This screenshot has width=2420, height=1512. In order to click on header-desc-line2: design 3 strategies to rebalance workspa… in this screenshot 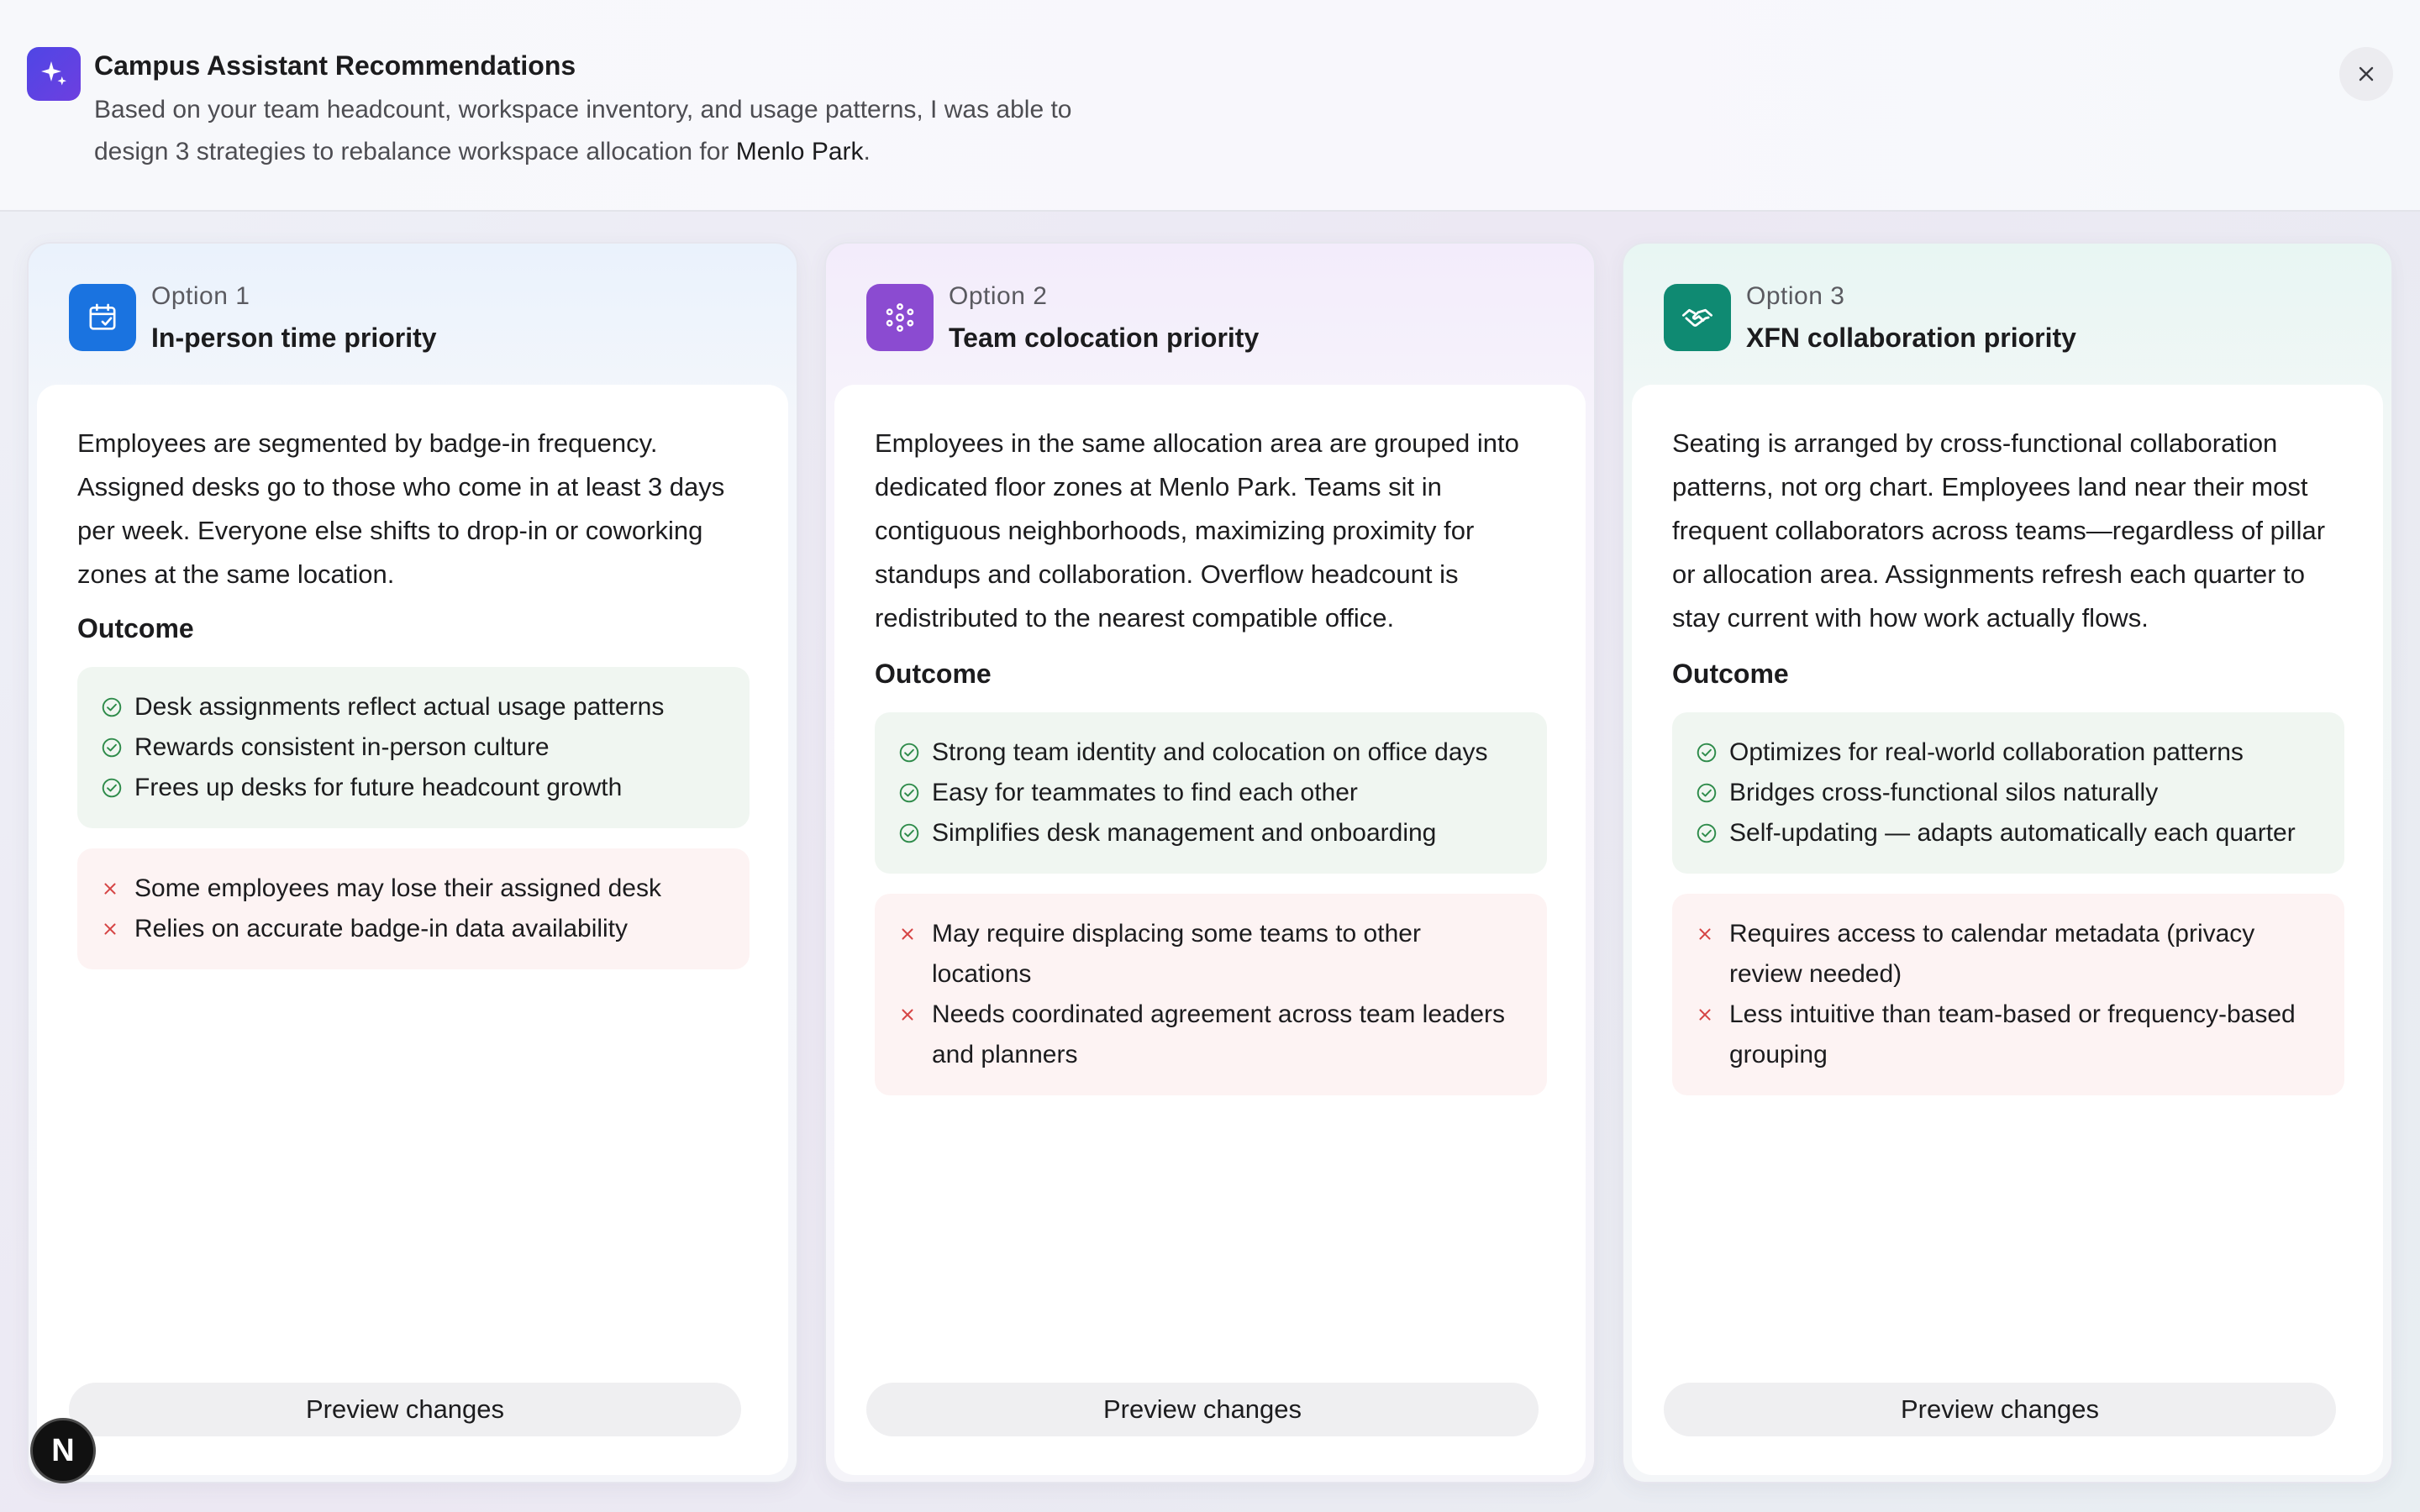, I will do `click(415, 151)`.